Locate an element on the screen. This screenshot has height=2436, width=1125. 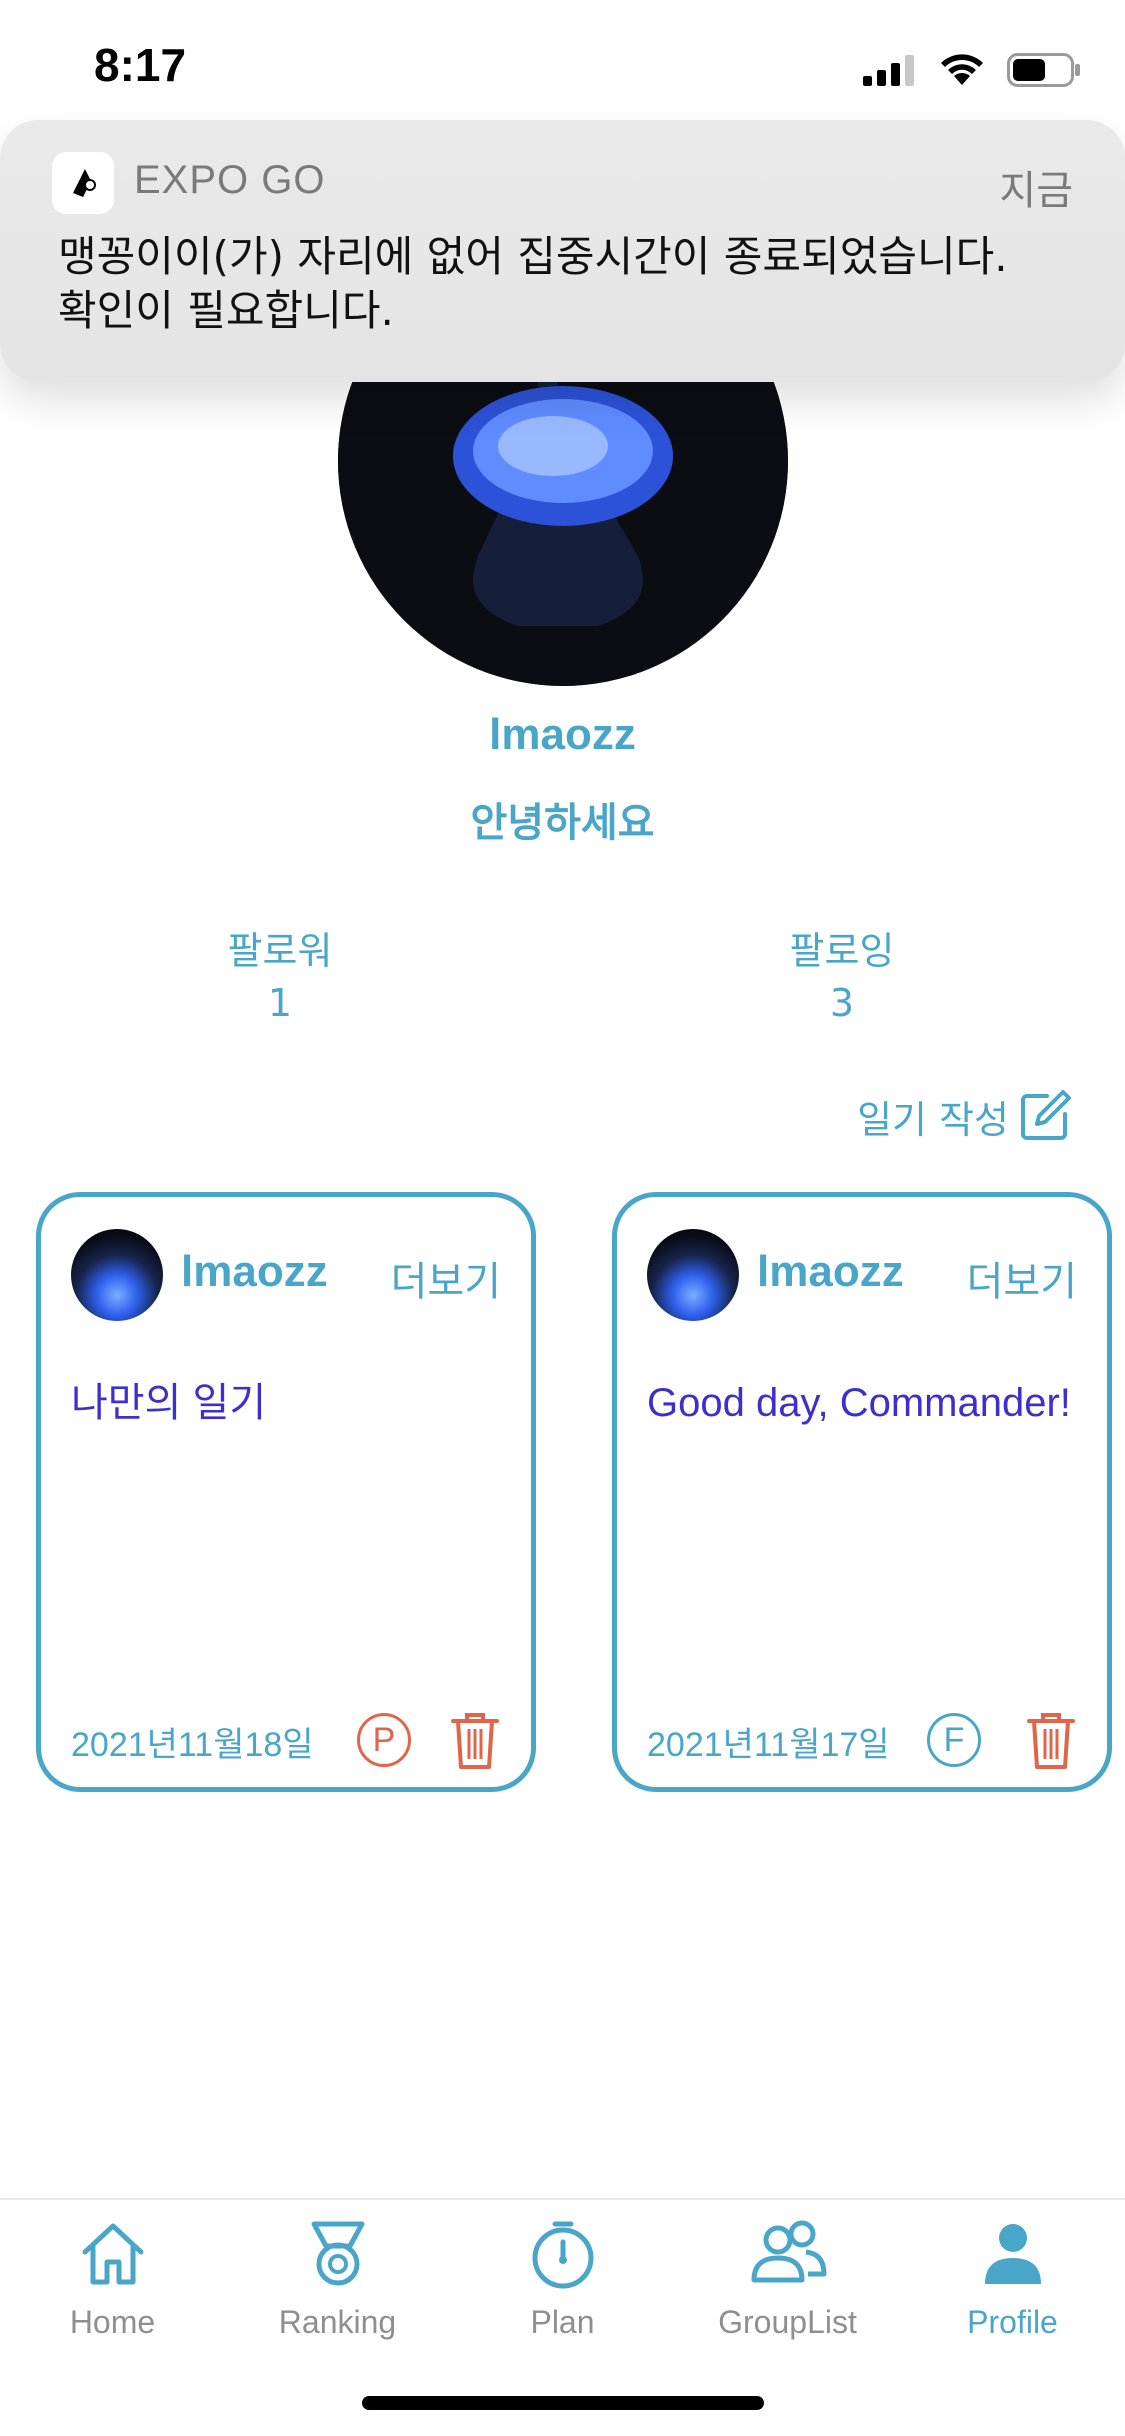
tab-plan: Plan is located at coordinates (562, 2288).